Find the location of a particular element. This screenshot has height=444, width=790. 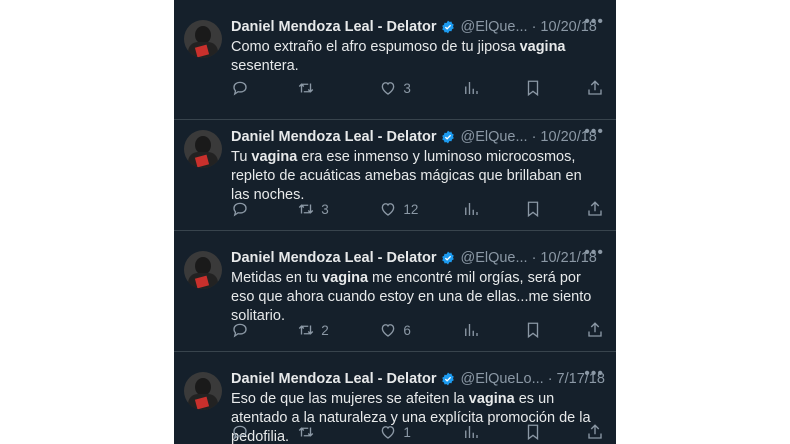

like-button: 6 is located at coordinates (399, 330).